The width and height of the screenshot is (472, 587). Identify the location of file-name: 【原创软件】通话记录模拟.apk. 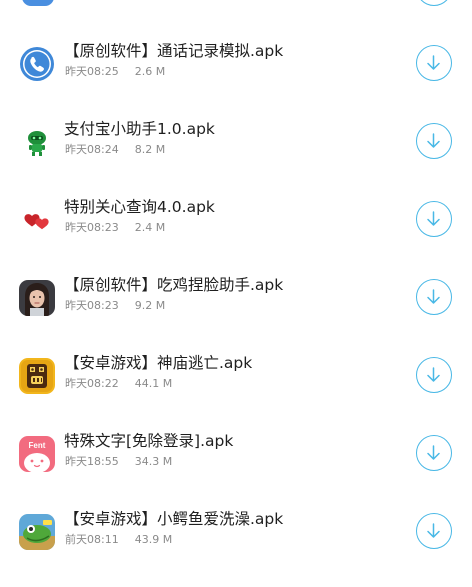
(174, 51).